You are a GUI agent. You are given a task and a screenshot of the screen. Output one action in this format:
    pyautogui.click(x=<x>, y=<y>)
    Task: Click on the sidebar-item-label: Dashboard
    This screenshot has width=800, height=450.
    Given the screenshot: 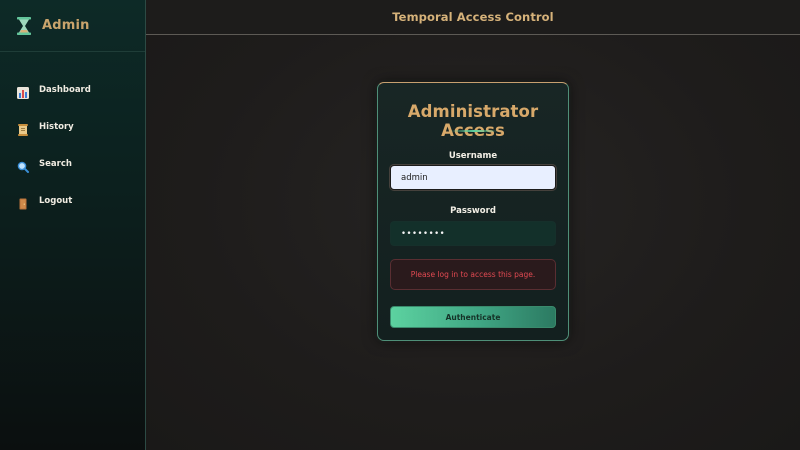 What is the action you would take?
    pyautogui.click(x=65, y=89)
    